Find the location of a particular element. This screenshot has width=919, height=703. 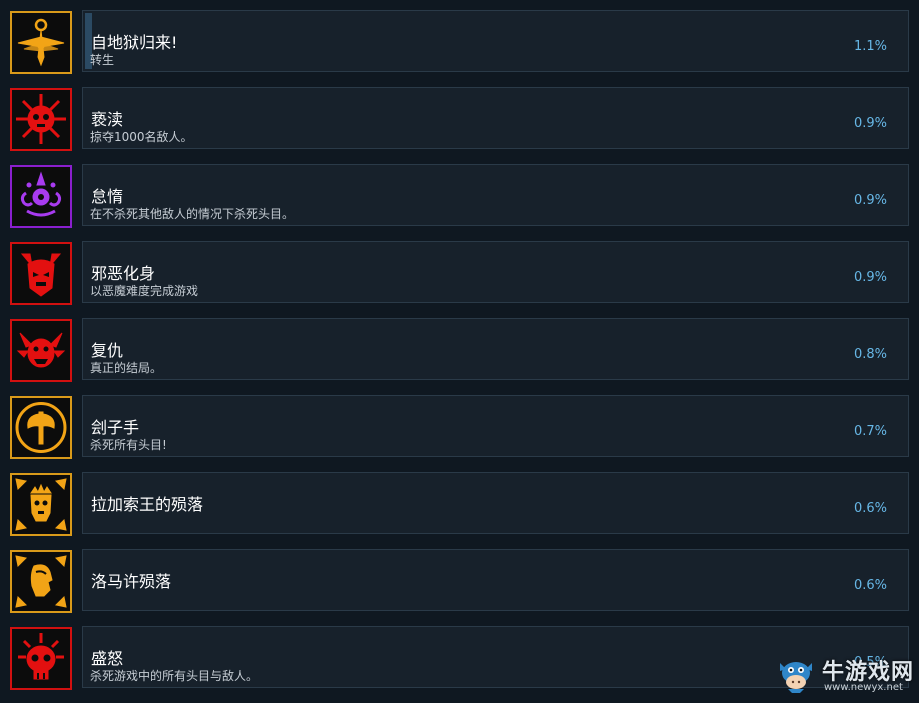

achievement-title: 洛马许殒落 is located at coordinates (131, 581).